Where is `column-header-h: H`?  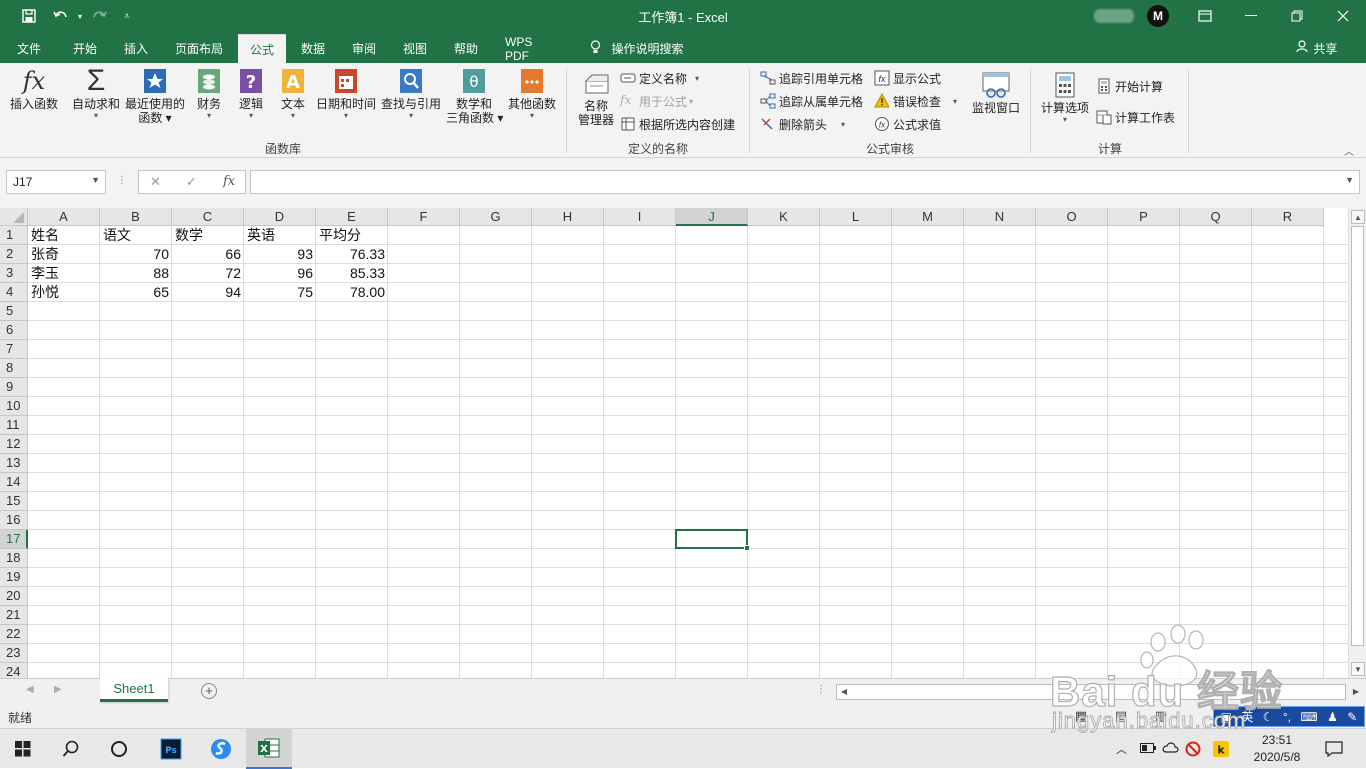 column-header-h: H is located at coordinates (568, 217).